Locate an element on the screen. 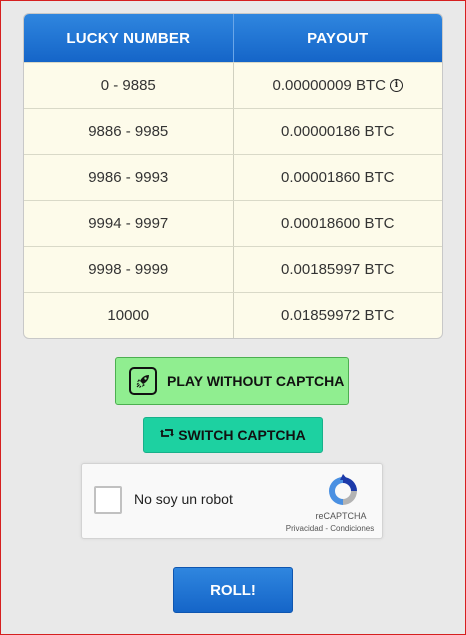  range-cell: 9986 - 9993 is located at coordinates (128, 177).